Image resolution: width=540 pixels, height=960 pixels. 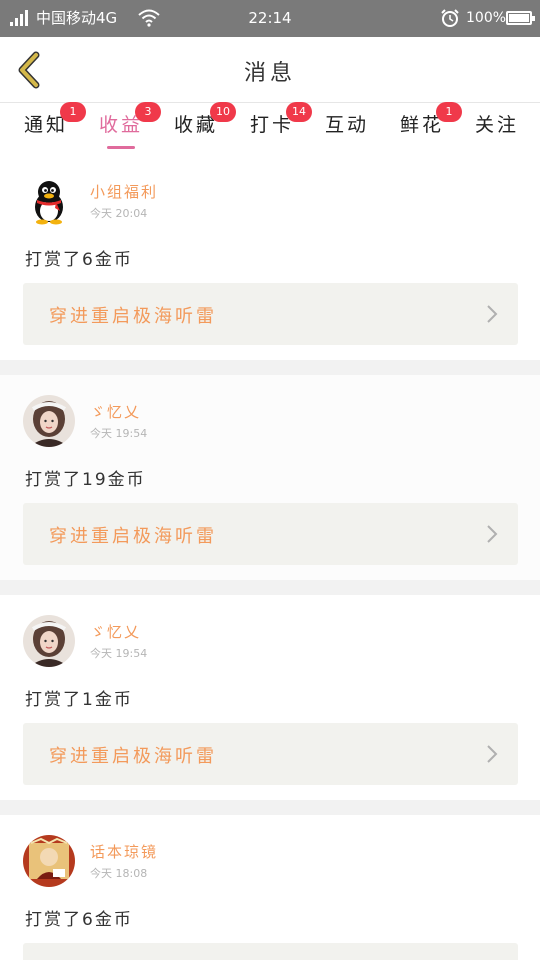 I want to click on active-tab-indicator, so click(x=121, y=147).